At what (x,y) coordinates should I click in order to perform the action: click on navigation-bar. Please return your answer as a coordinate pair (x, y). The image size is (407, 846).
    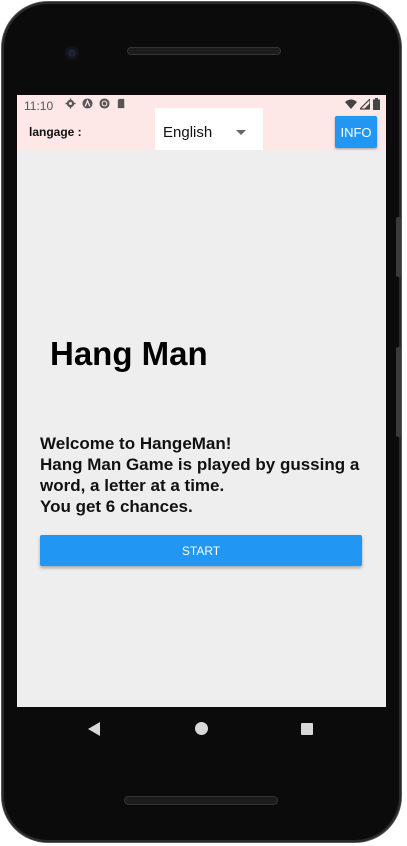
    Looking at the image, I should click on (201, 729).